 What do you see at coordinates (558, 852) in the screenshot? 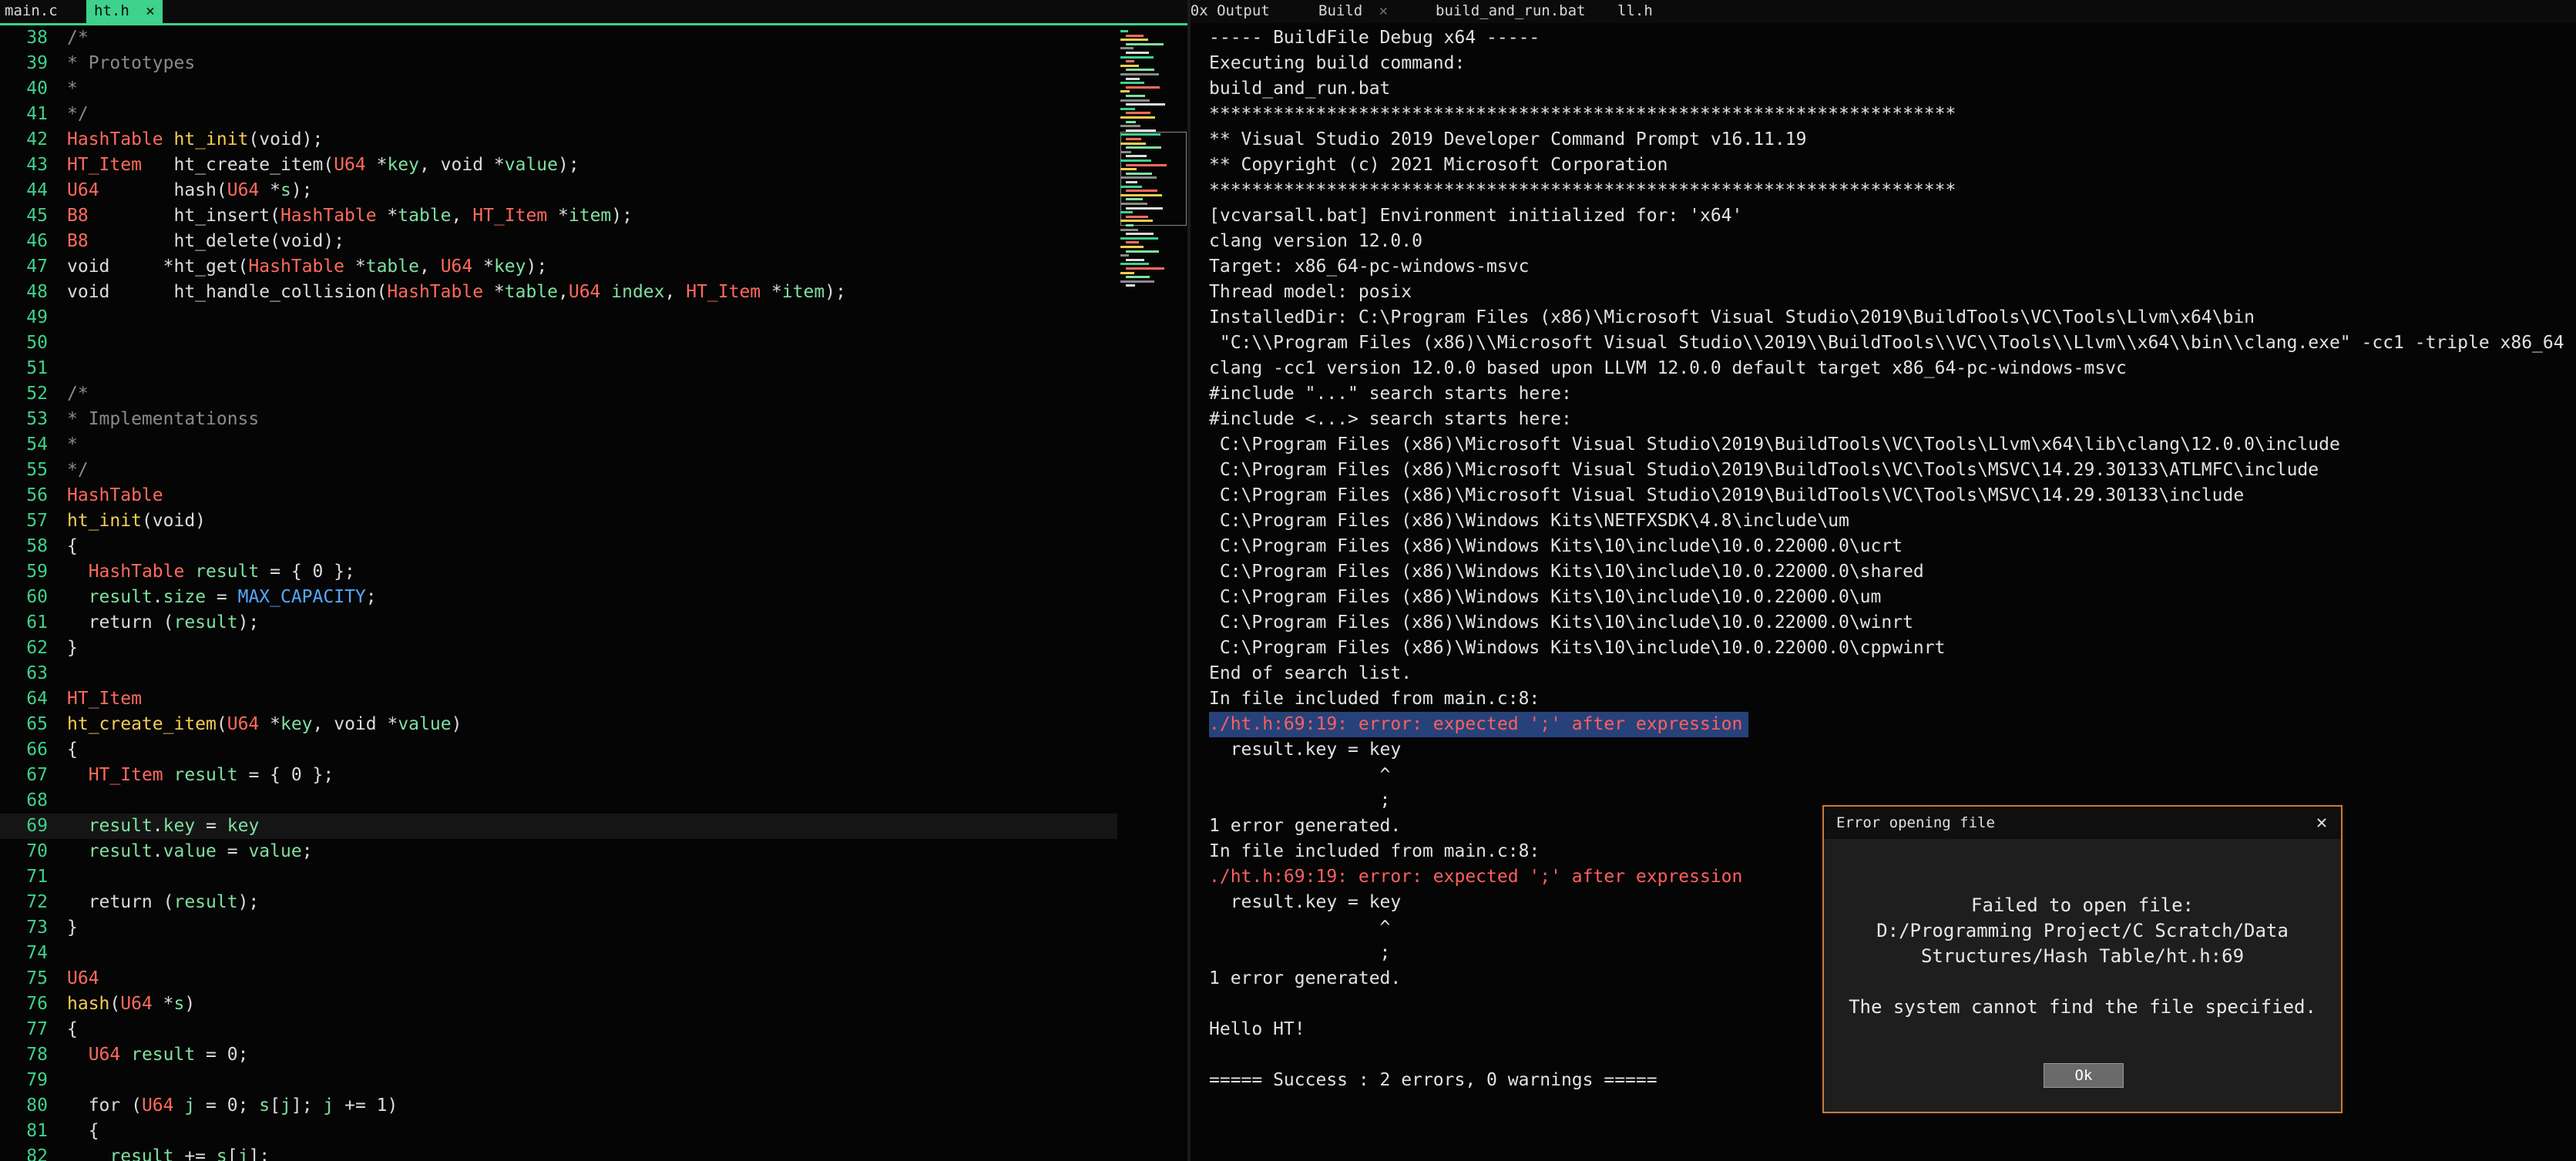
I see `code-line: 70 result.value = value;` at bounding box center [558, 852].